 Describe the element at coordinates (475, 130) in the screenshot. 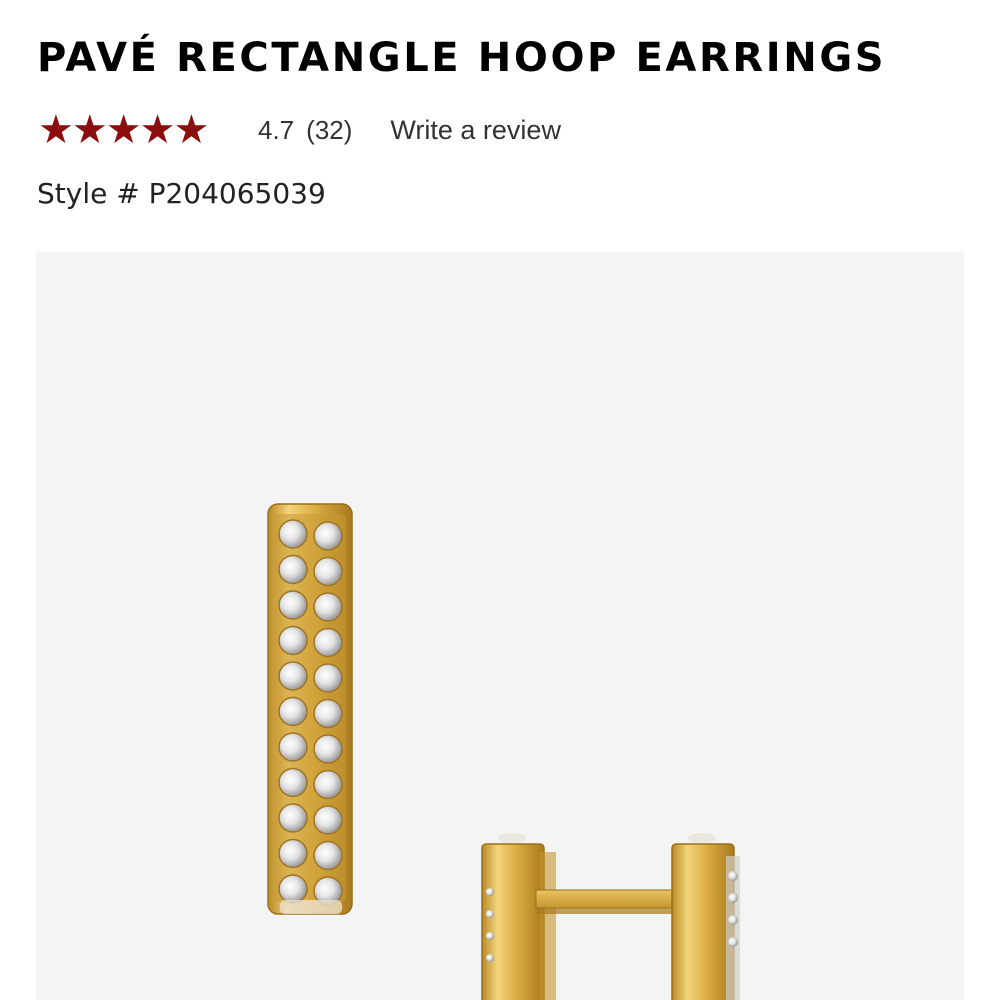

I see `write-review-link: Write a review` at that location.